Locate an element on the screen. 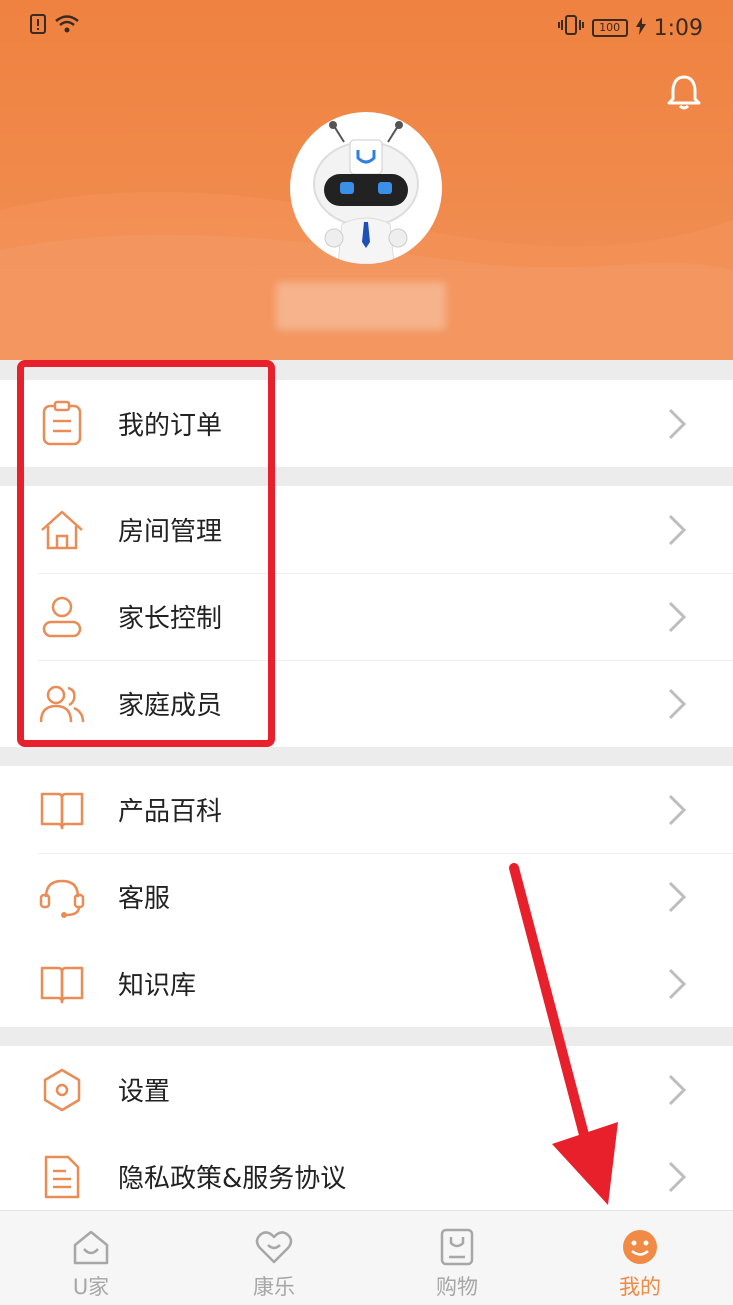 Image resolution: width=733 pixels, height=1305 pixels. red-arrow-annotation is located at coordinates (563, 1034).